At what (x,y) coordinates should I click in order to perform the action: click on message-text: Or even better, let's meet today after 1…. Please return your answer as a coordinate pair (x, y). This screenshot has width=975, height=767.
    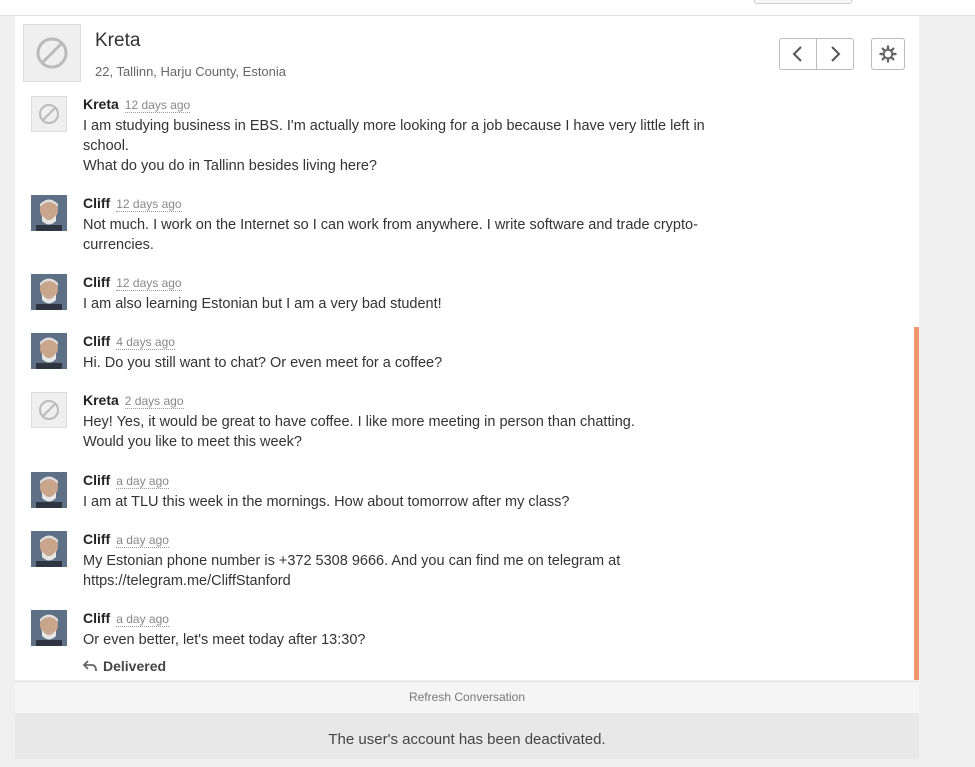
    Looking at the image, I should click on (224, 640).